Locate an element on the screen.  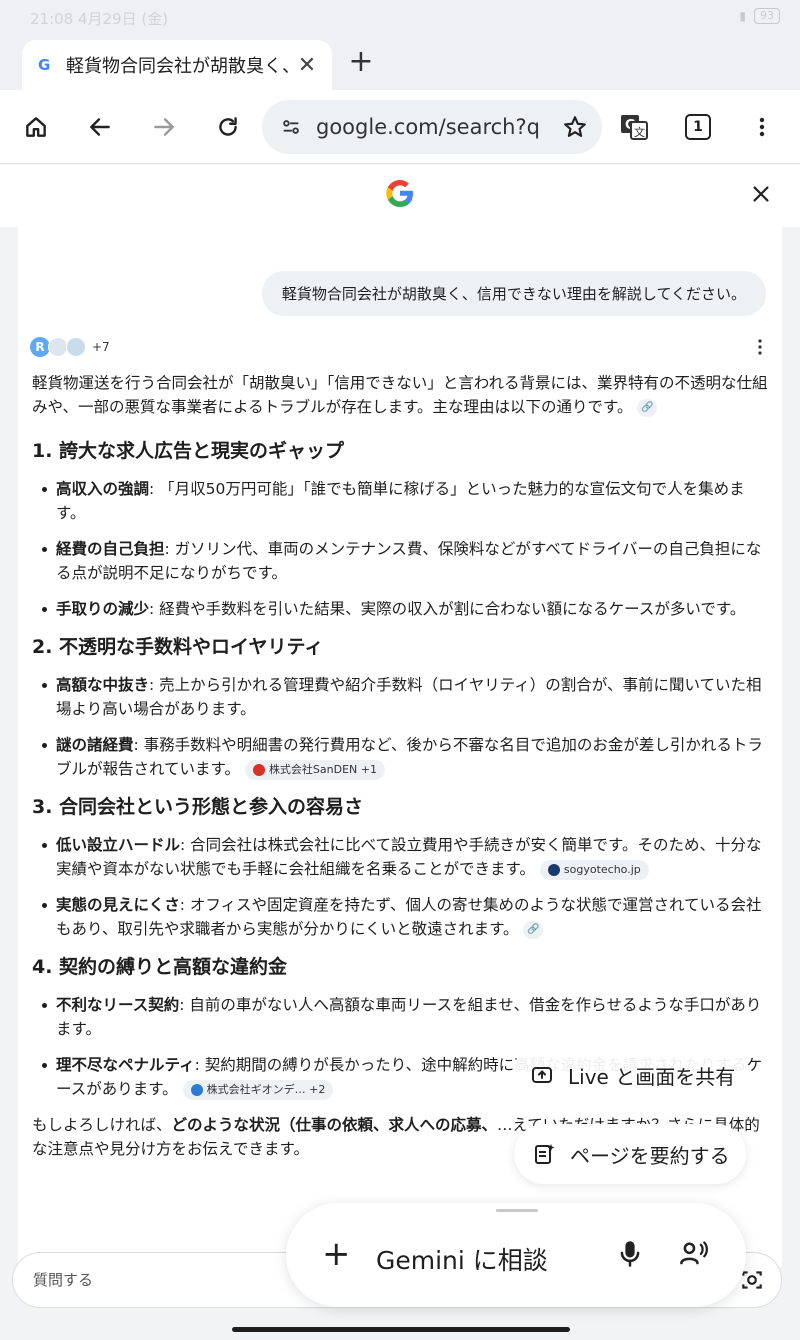
url-text: google.com/search?q is located at coordinates (428, 127).